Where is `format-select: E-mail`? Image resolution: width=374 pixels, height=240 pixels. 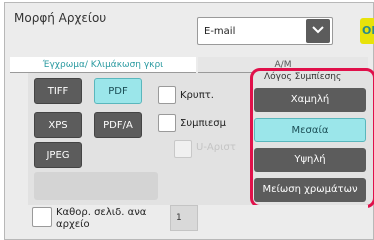
format-select: E-mail is located at coordinates (265, 31).